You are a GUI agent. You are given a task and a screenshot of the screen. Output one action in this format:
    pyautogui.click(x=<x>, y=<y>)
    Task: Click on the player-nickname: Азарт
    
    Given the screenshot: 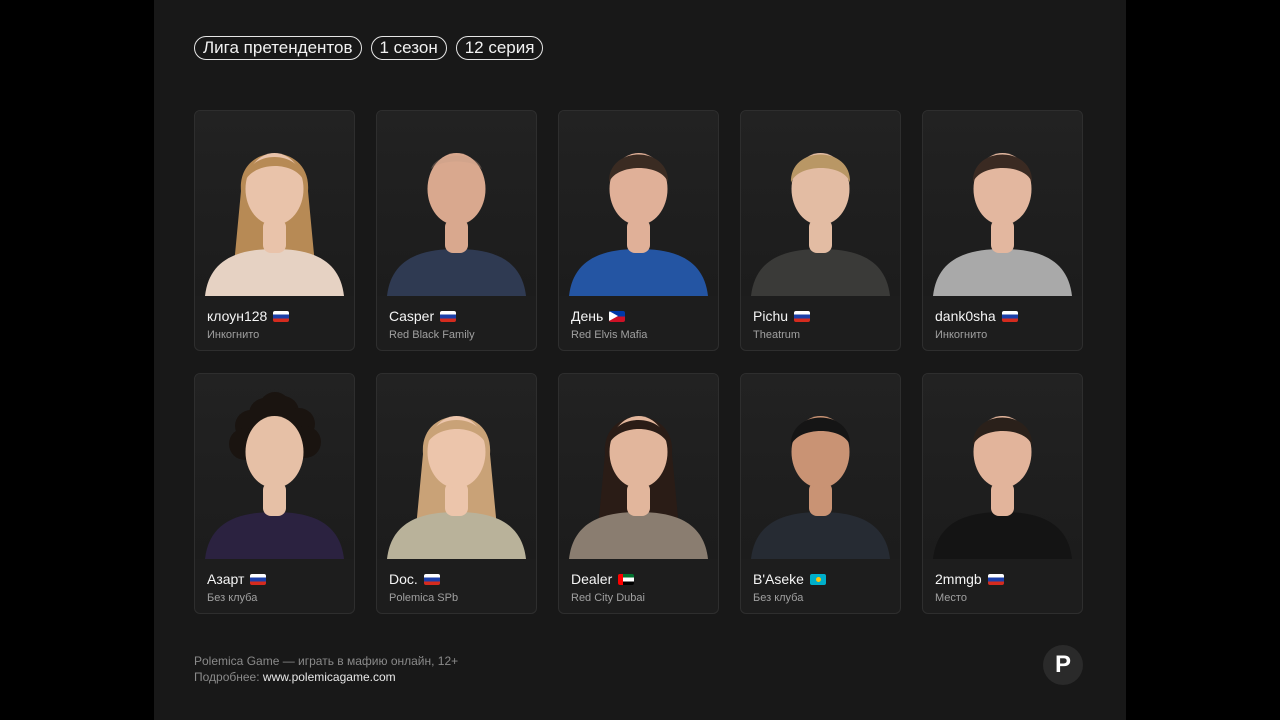 What is the action you would take?
    pyautogui.click(x=226, y=579)
    